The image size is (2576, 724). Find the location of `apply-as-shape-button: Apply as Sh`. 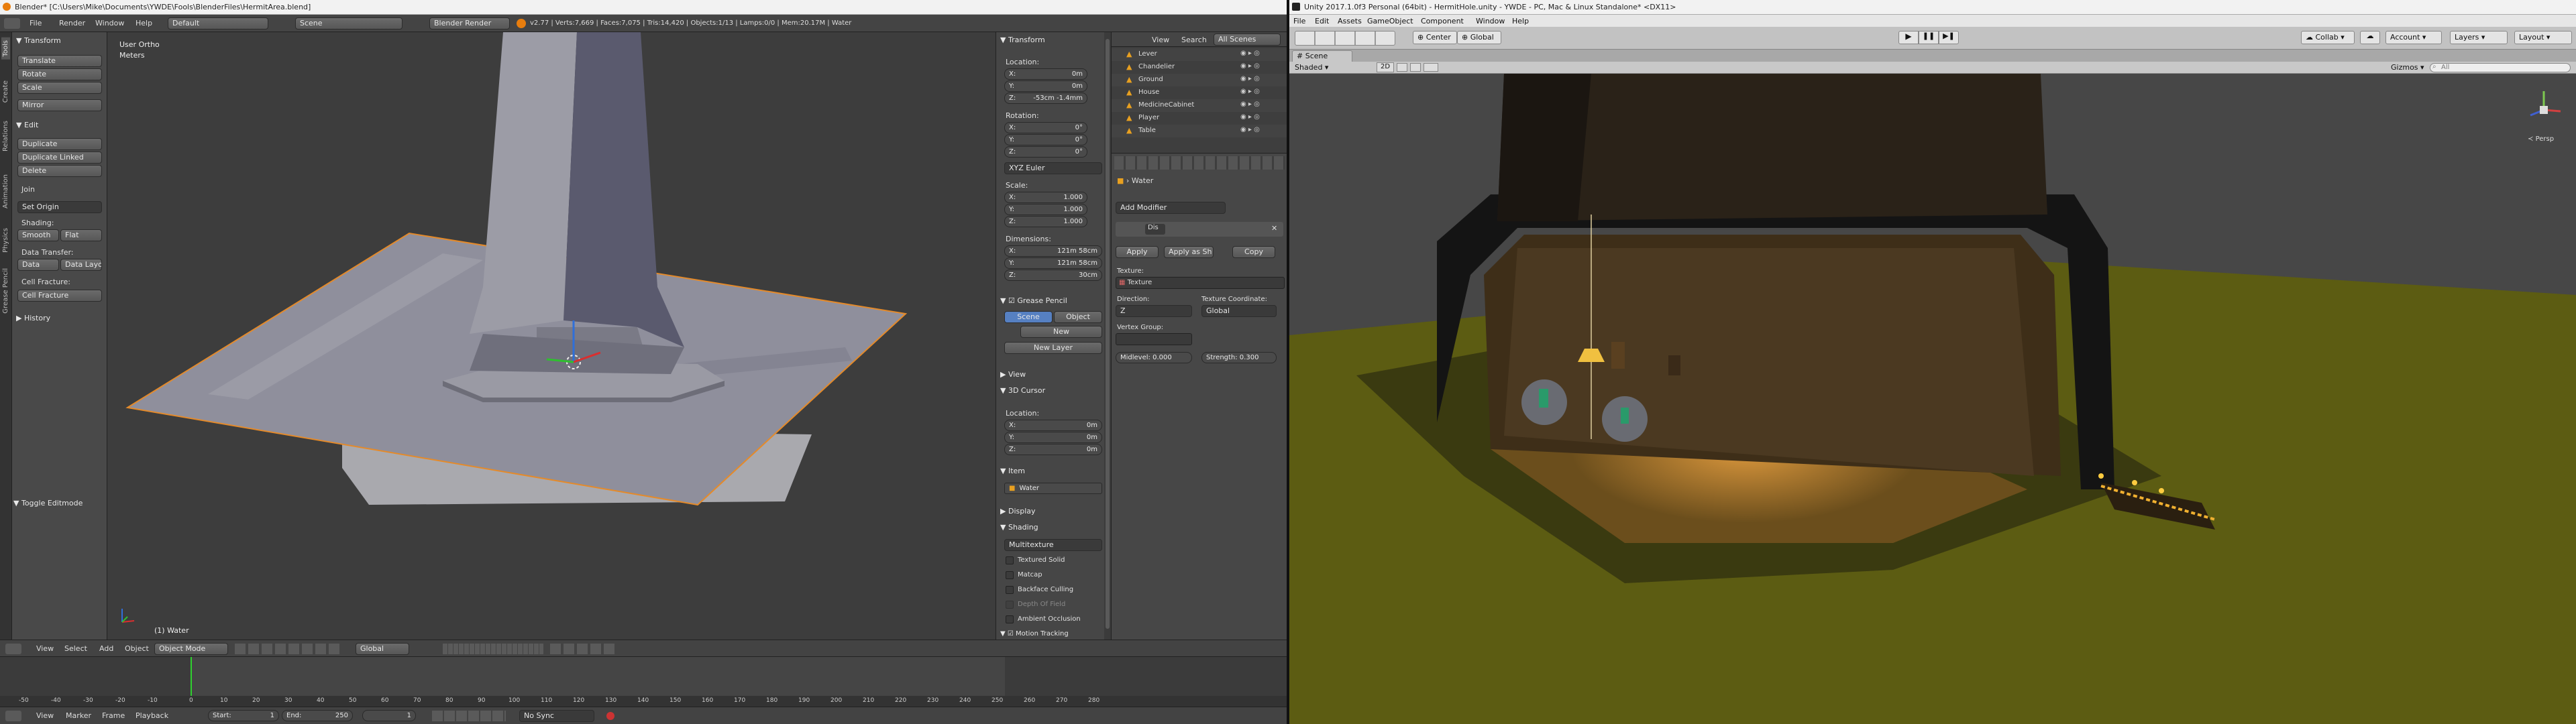

apply-as-shape-button: Apply as Sh is located at coordinates (1189, 252).